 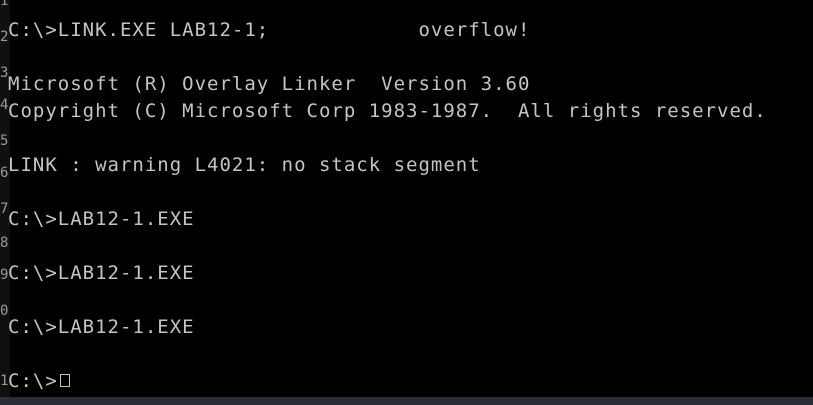 What do you see at coordinates (244, 165) in the screenshot?
I see `console-line: LINK : warning L4021: no stack segment` at bounding box center [244, 165].